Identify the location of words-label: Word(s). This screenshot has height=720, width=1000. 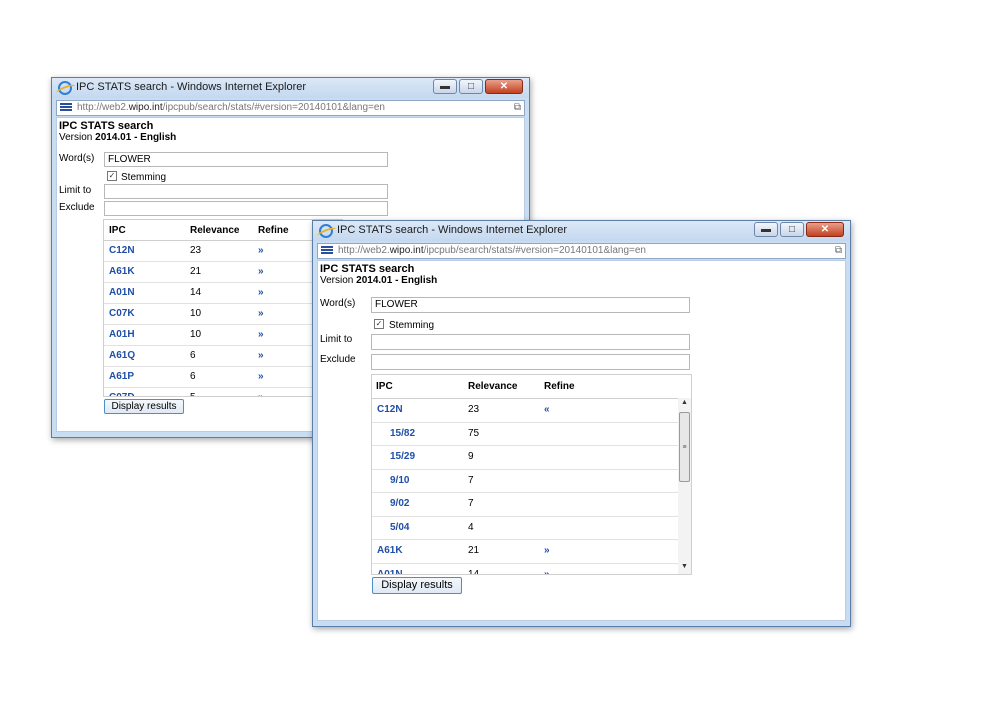
(77, 158).